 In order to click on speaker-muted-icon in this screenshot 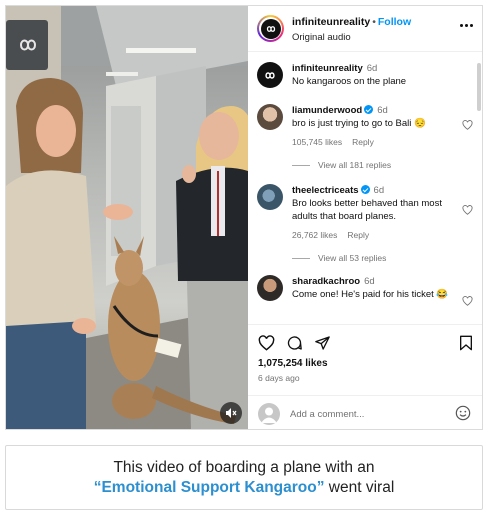, I will do `click(231, 413)`.